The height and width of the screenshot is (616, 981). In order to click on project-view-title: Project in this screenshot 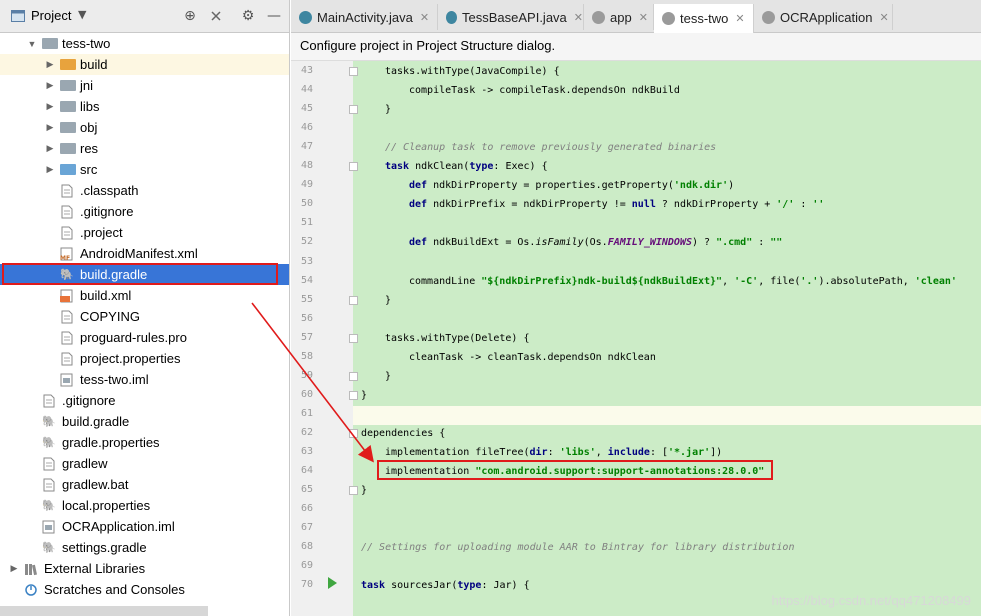, I will do `click(51, 15)`.